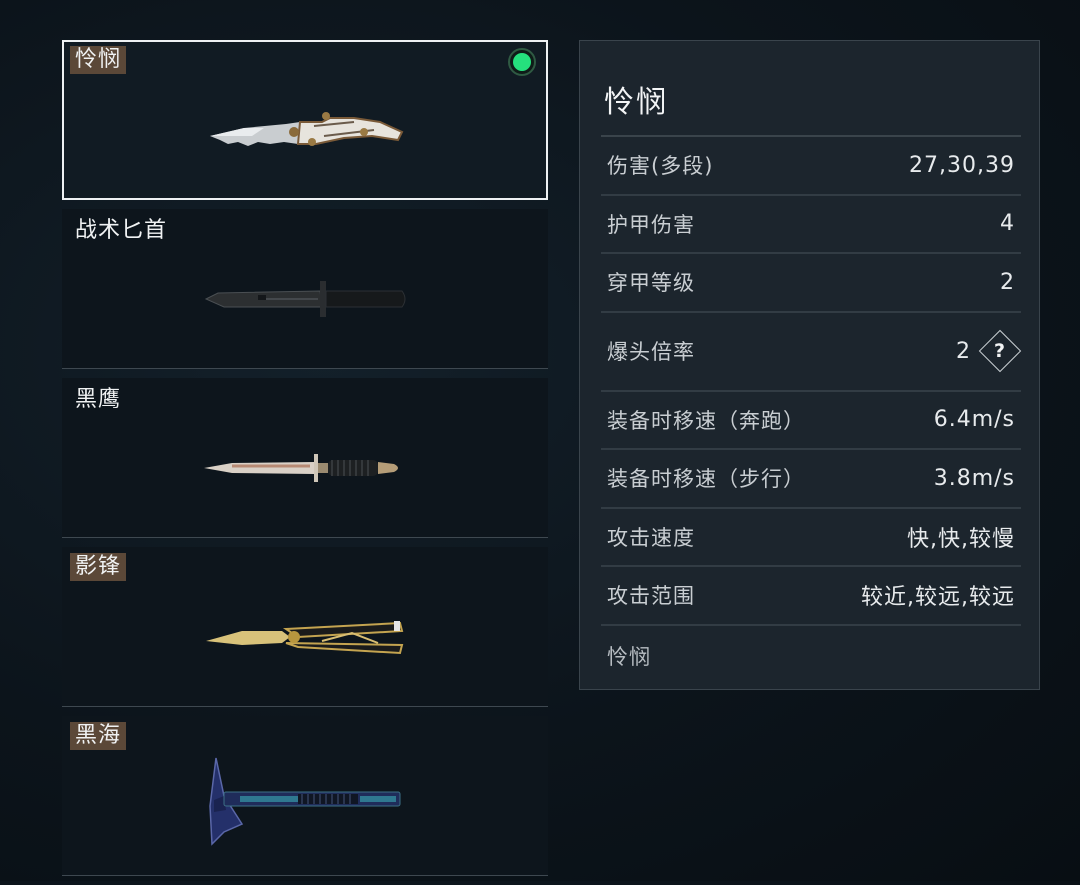 The width and height of the screenshot is (1080, 885). I want to click on stat-label: 装备时移速（奔跑）, so click(706, 420).